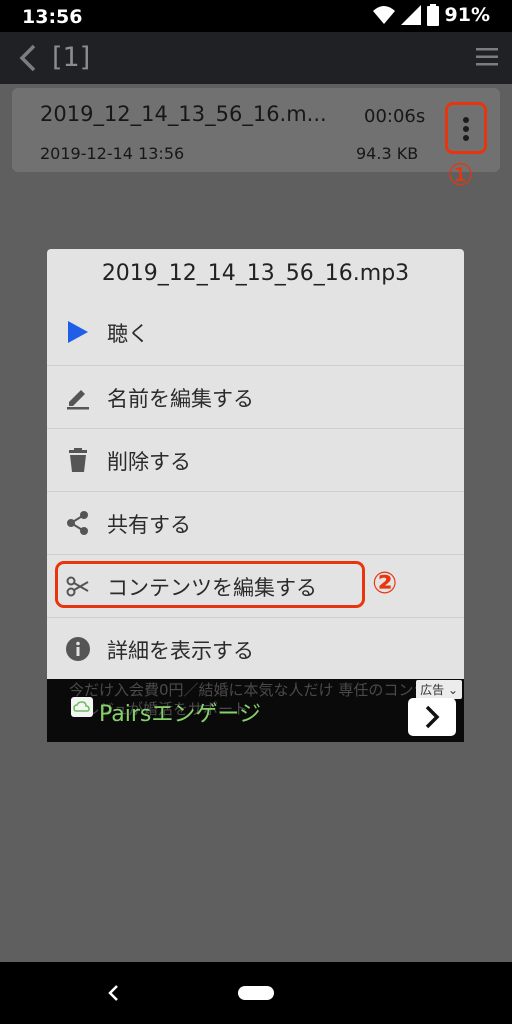 The width and height of the screenshot is (512, 1024). What do you see at coordinates (82, 707) in the screenshot?
I see `cloud-logo-icon` at bounding box center [82, 707].